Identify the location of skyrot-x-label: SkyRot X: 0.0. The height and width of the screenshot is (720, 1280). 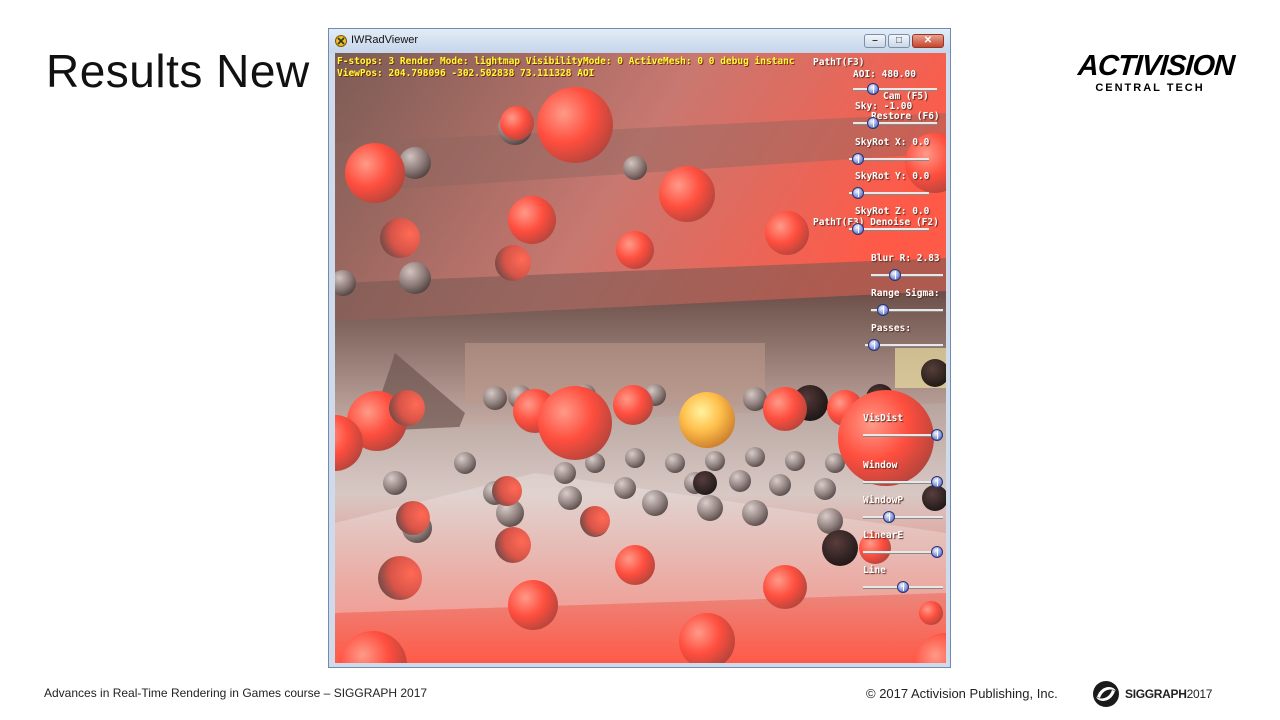
(892, 142).